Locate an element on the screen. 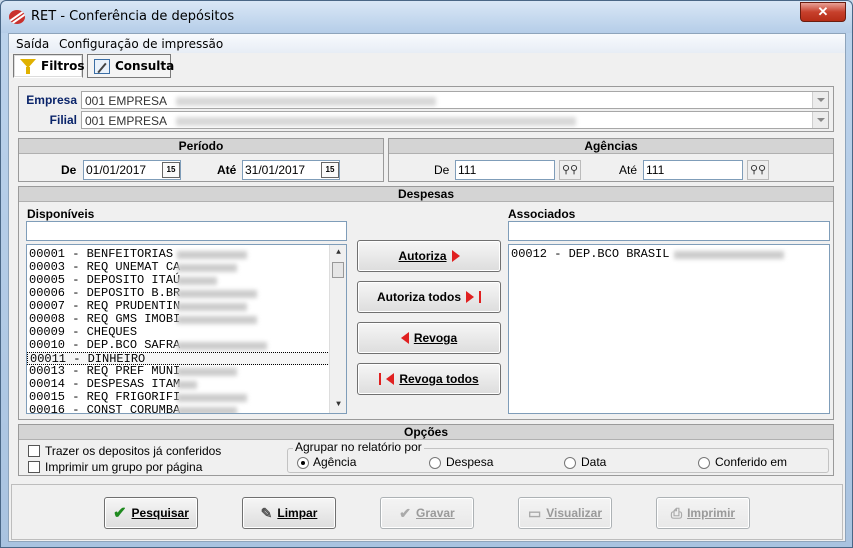  scroll-down-icon: ▼ is located at coordinates (338, 405).